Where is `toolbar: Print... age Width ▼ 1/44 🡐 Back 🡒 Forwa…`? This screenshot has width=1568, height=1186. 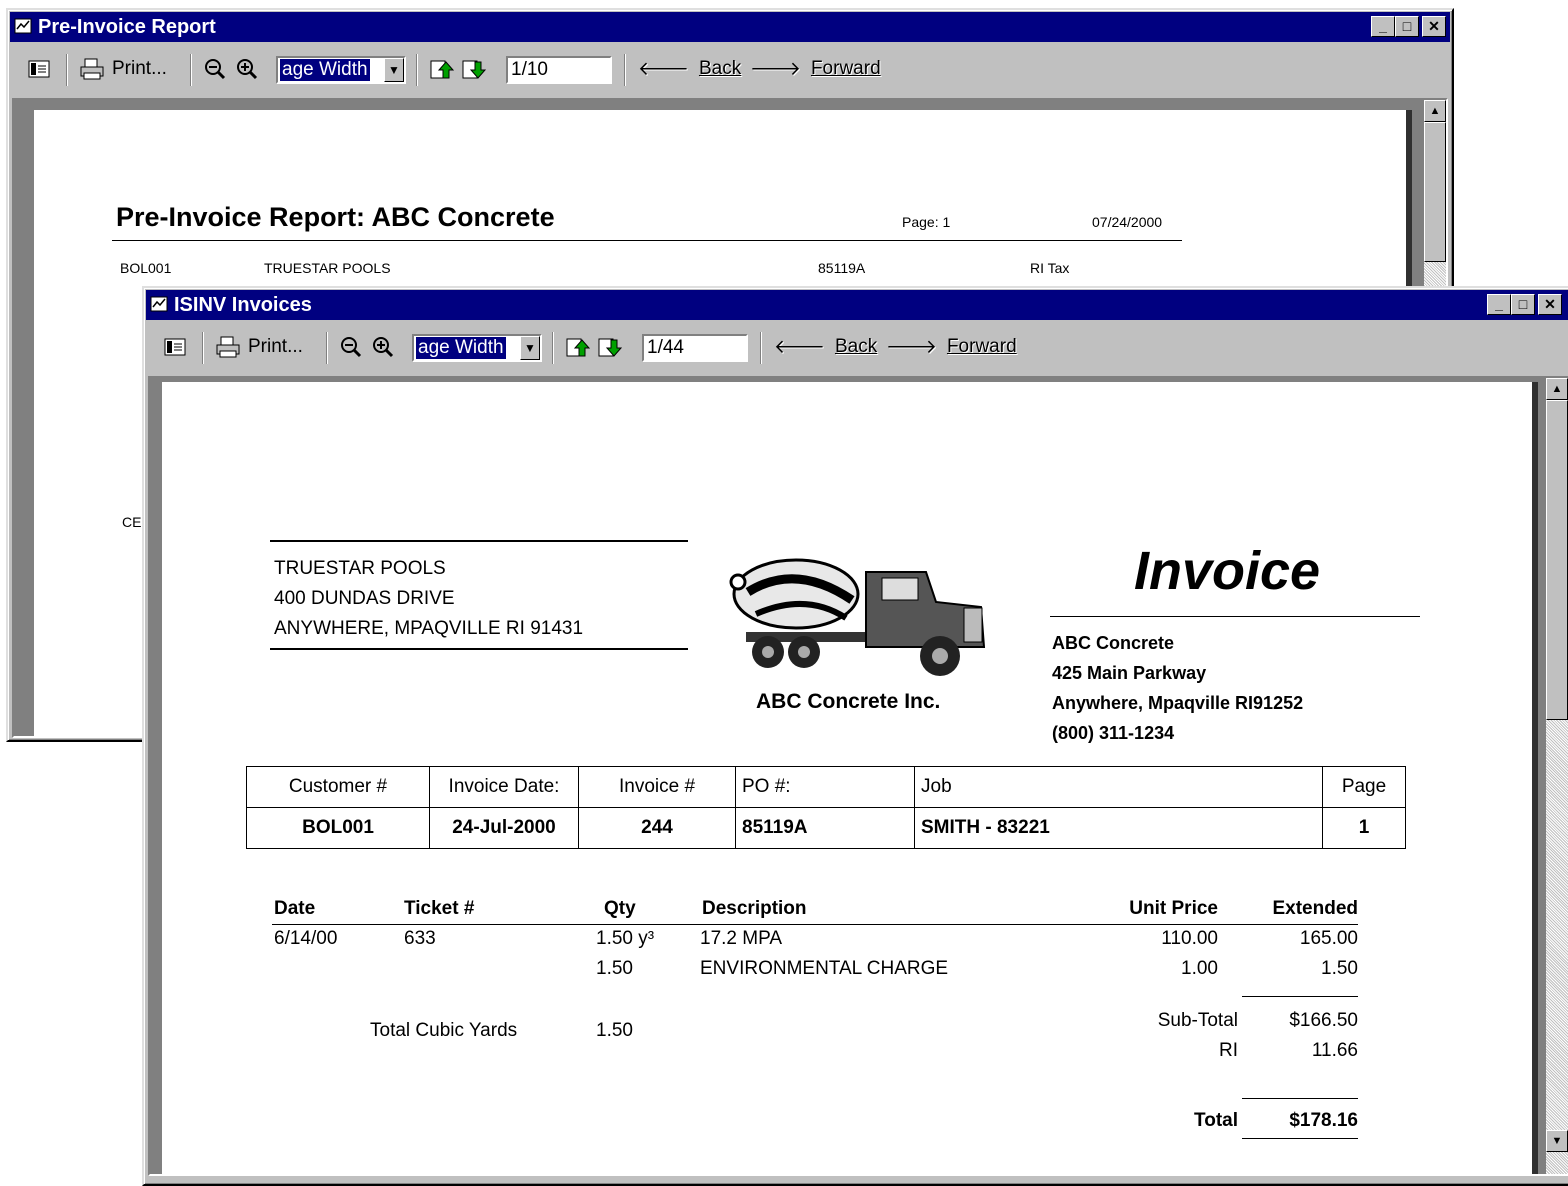
toolbar: Print... age Width ▼ 1/44 🡐 Back 🡒 Forwa… is located at coordinates (857, 348).